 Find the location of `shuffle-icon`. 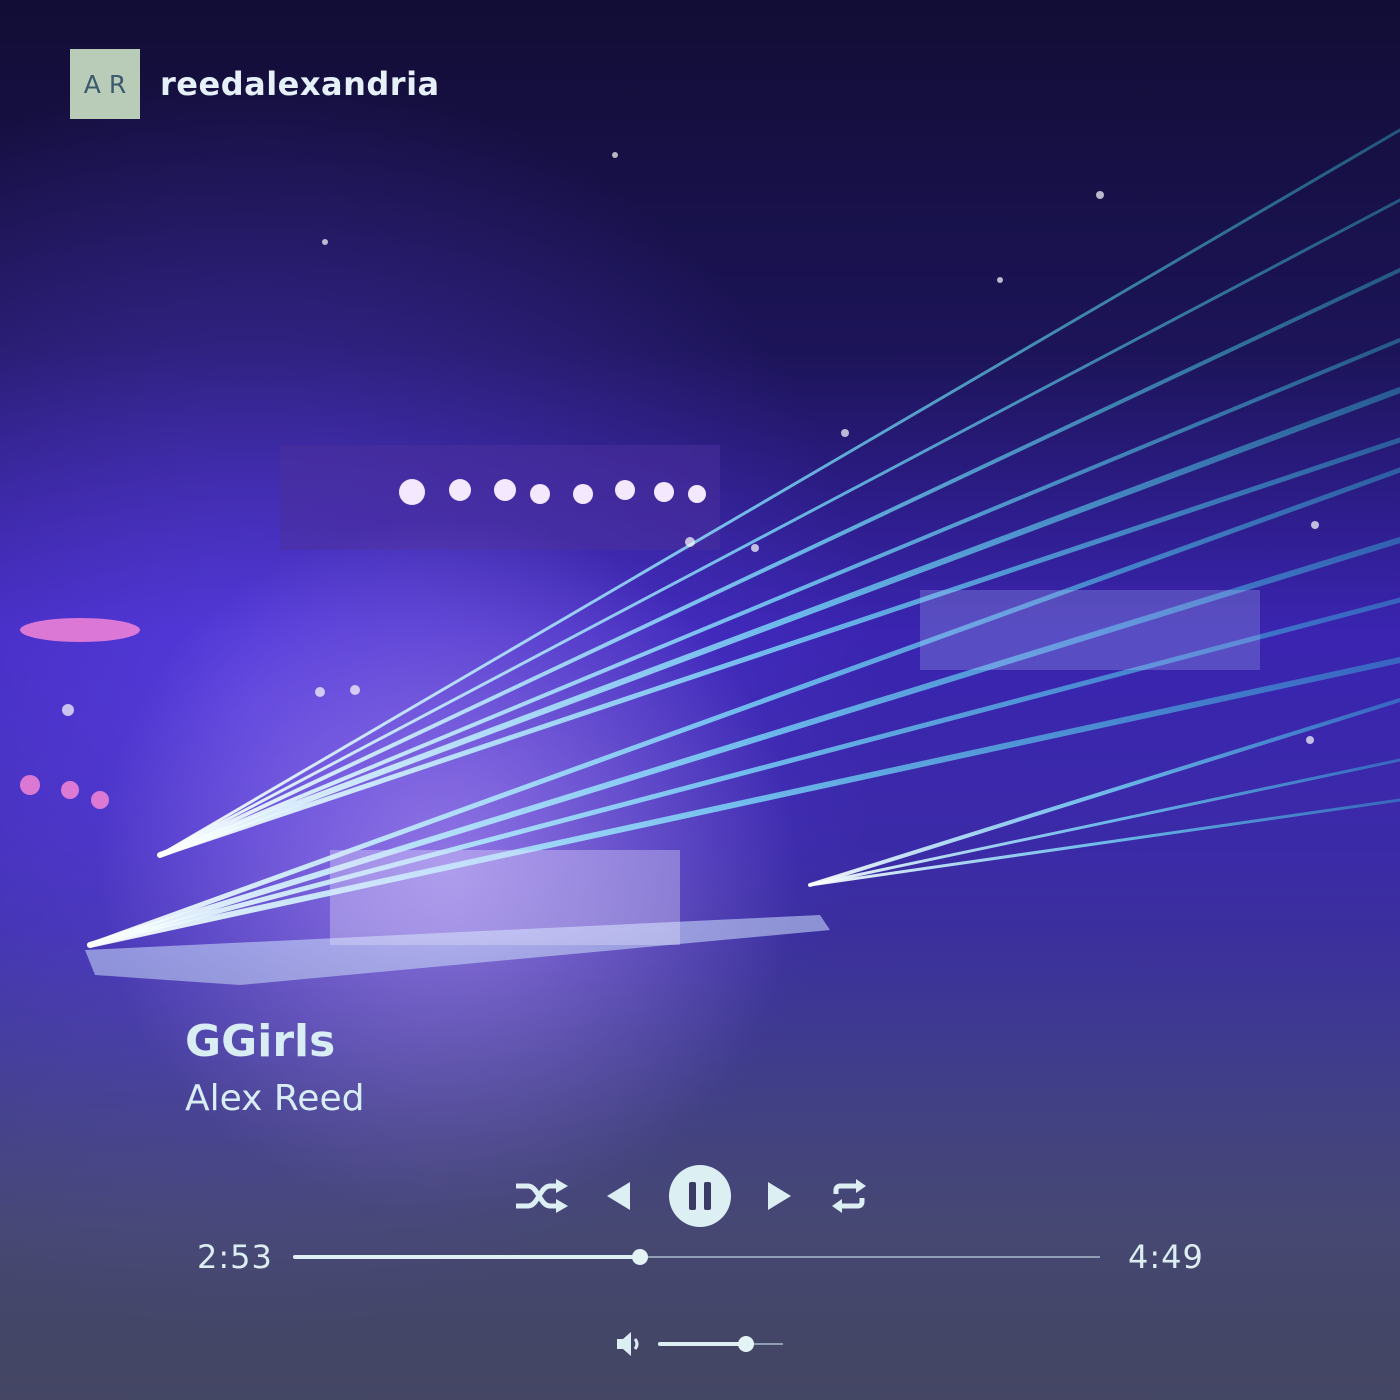

shuffle-icon is located at coordinates (541, 1196).